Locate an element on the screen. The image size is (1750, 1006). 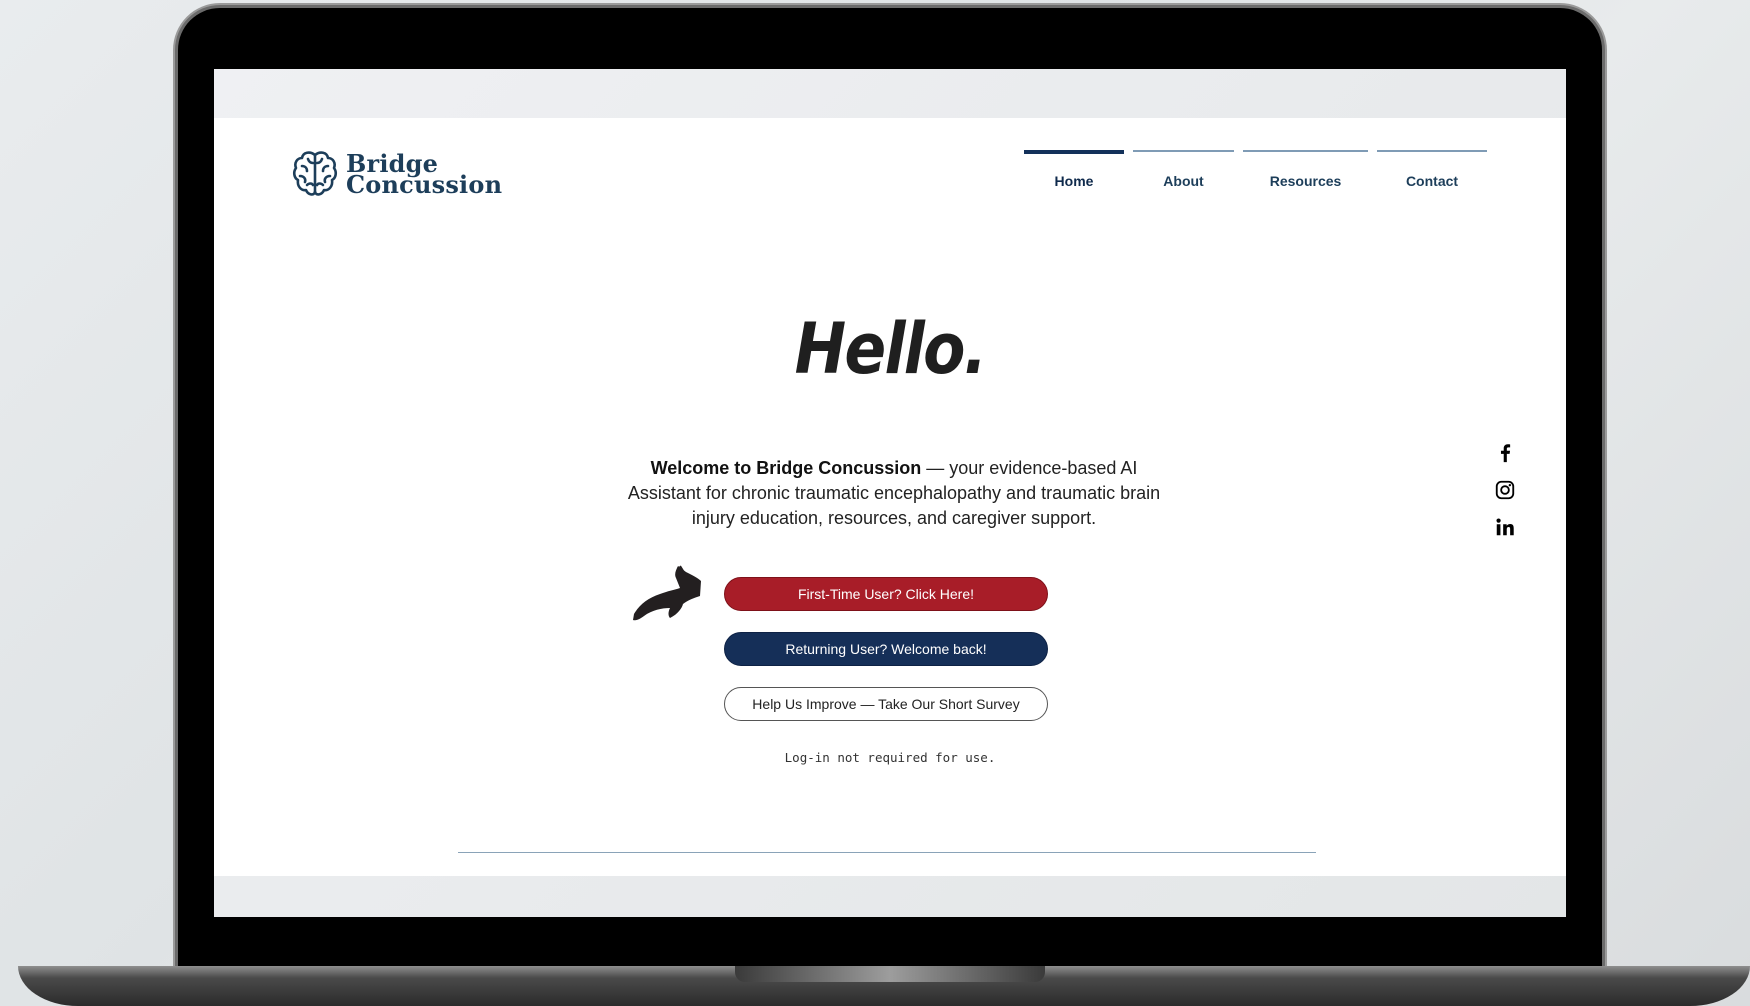
footer-divider is located at coordinates (887, 852).